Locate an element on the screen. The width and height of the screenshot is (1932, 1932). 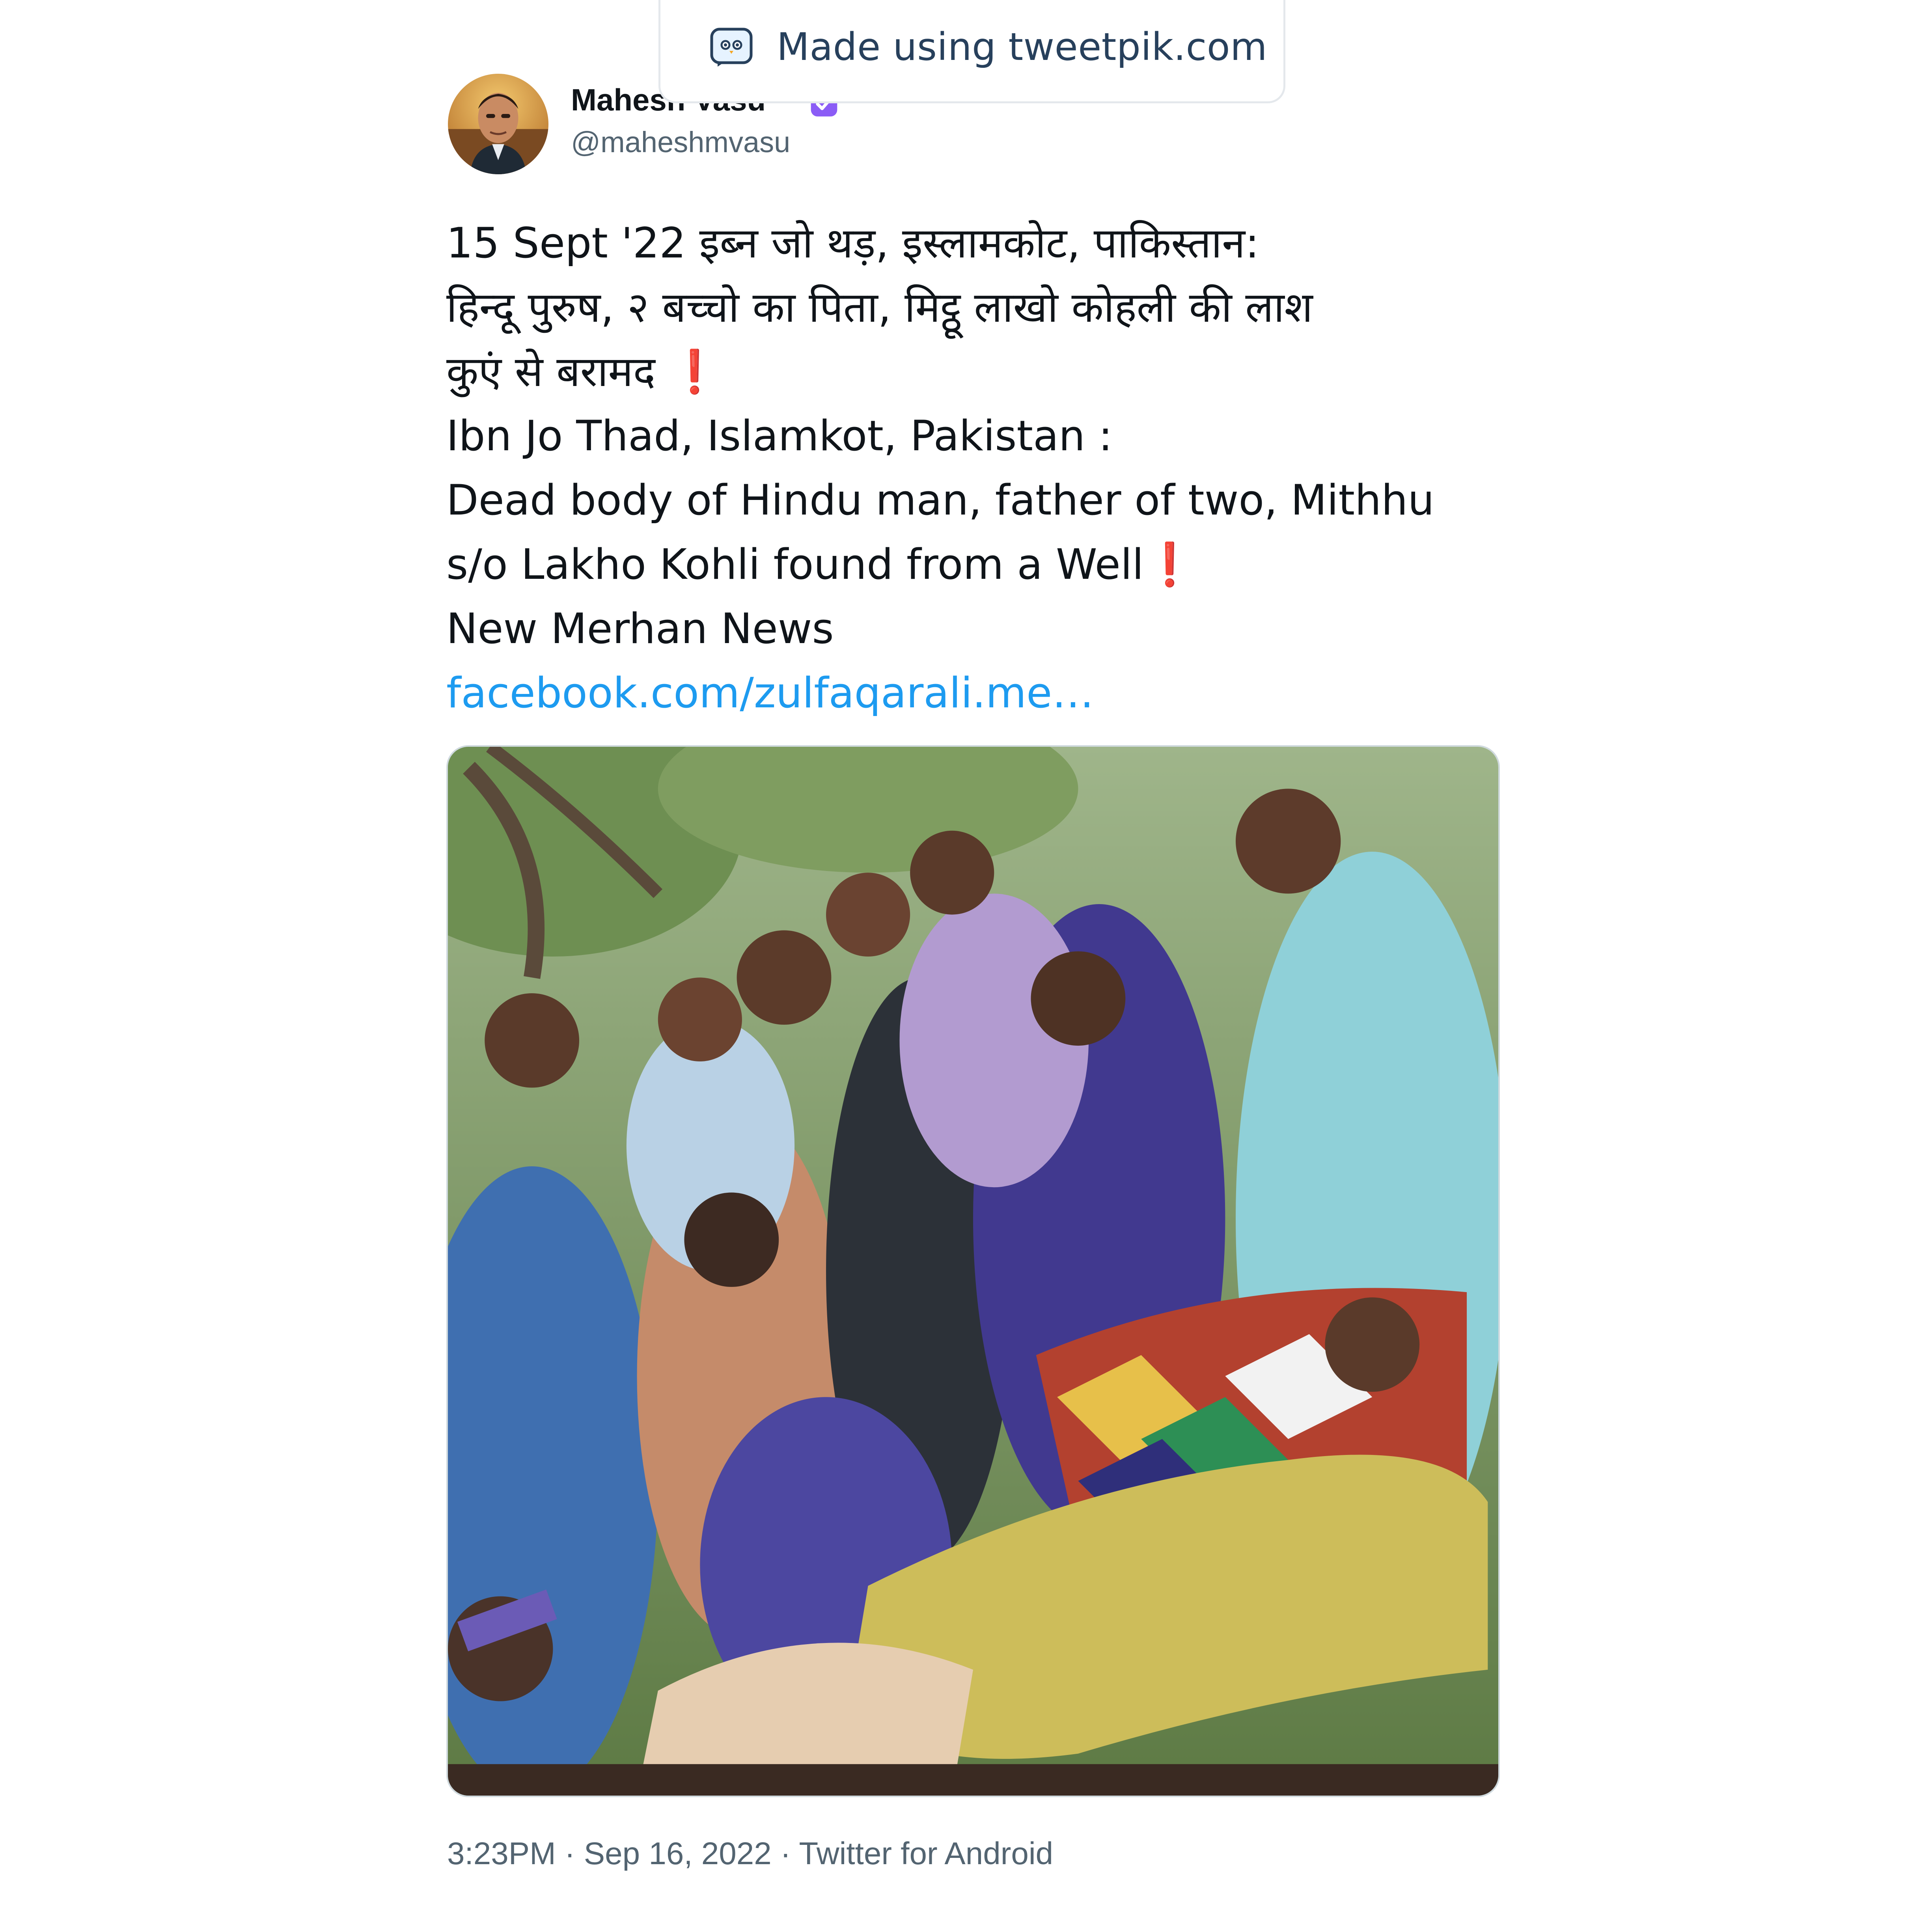
tweet-line: Ibn Jo Thad, Islamkot, Pakistan : is located at coordinates (779, 436).